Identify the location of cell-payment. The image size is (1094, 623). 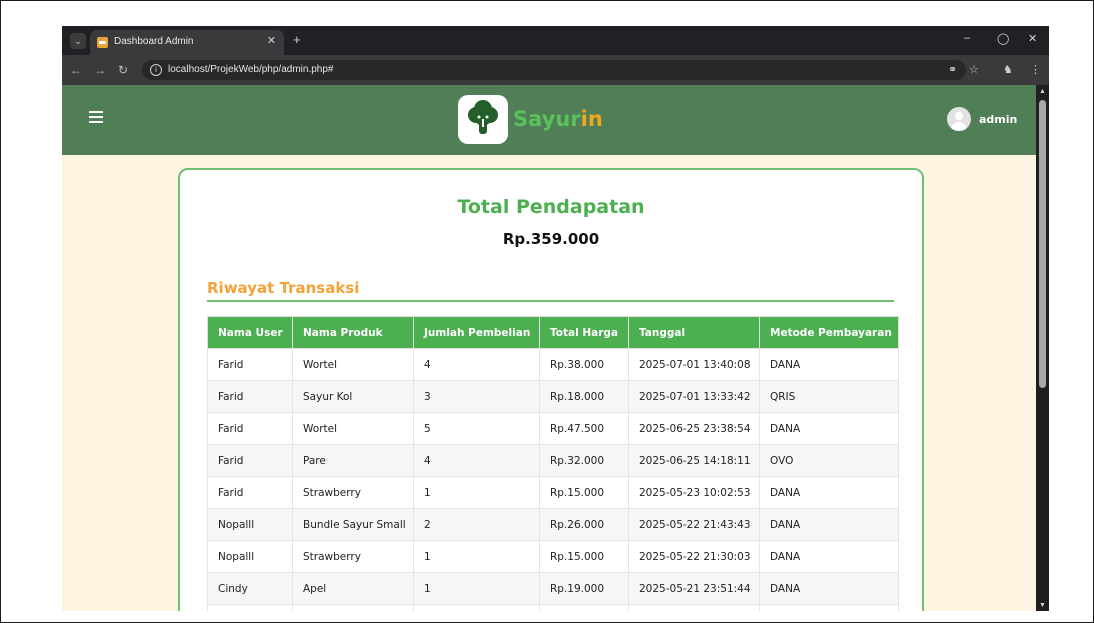
(829, 607).